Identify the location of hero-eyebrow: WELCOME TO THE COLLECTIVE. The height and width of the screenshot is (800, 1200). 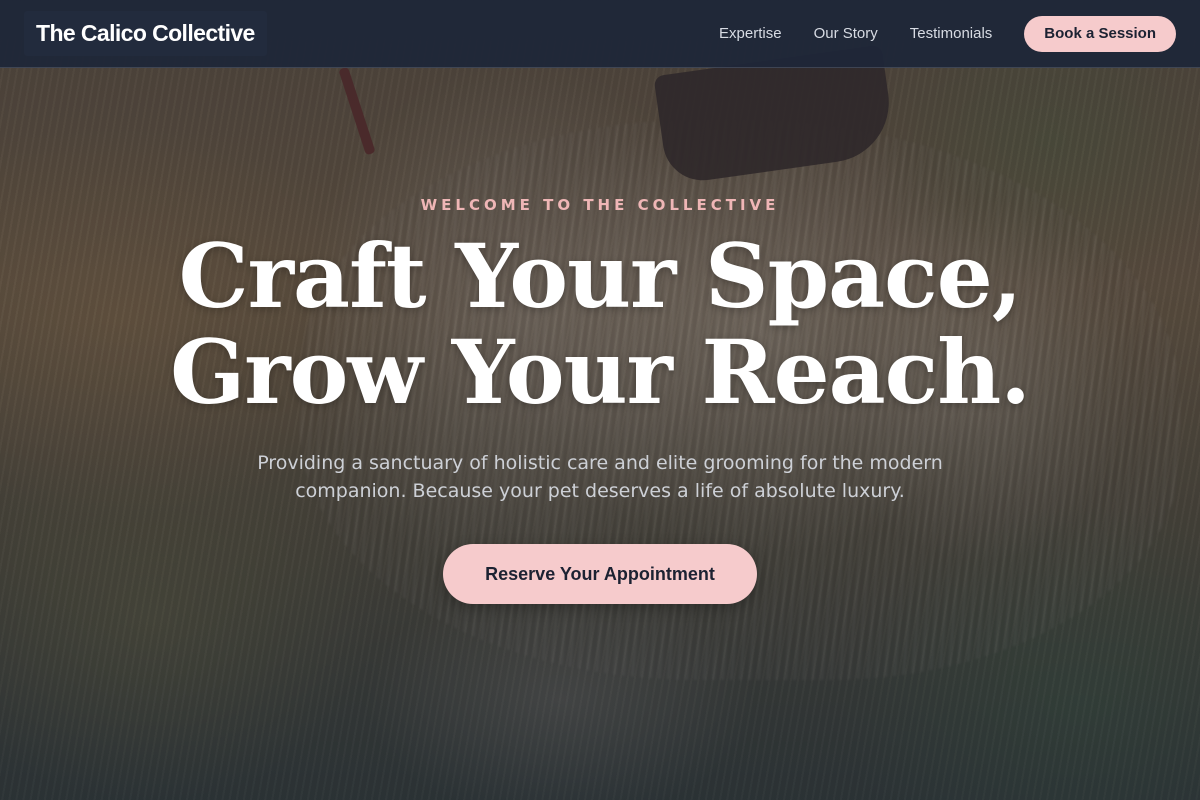
(600, 205).